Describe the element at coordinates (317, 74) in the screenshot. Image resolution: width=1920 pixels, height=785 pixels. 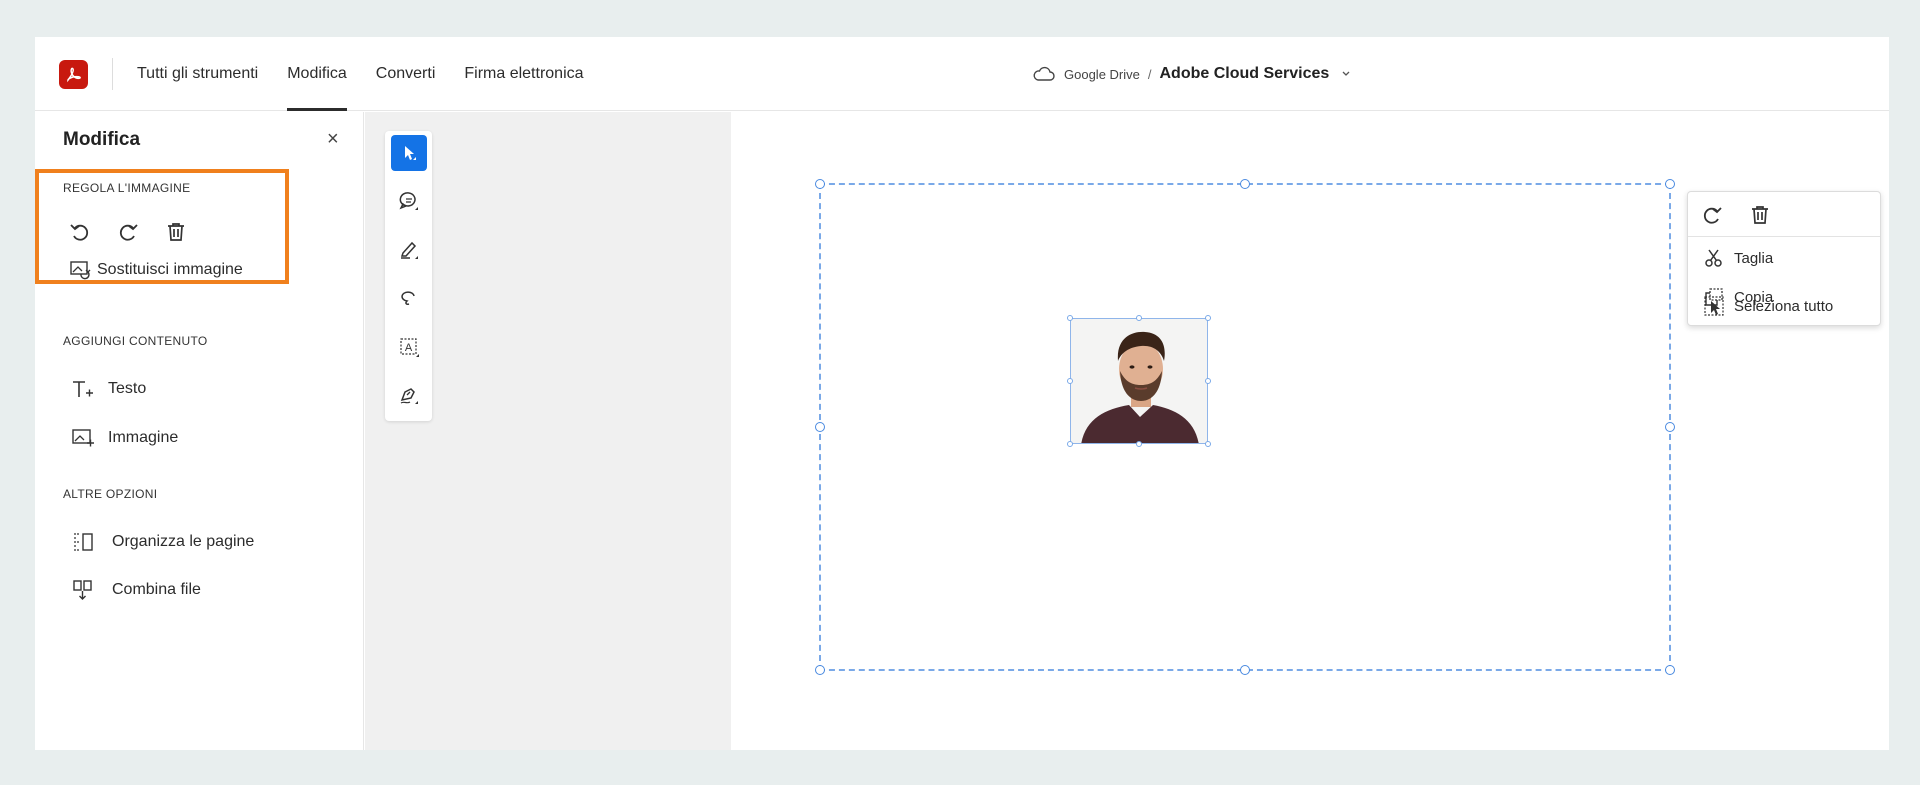
I see `nav-modifica: Modifica` at that location.